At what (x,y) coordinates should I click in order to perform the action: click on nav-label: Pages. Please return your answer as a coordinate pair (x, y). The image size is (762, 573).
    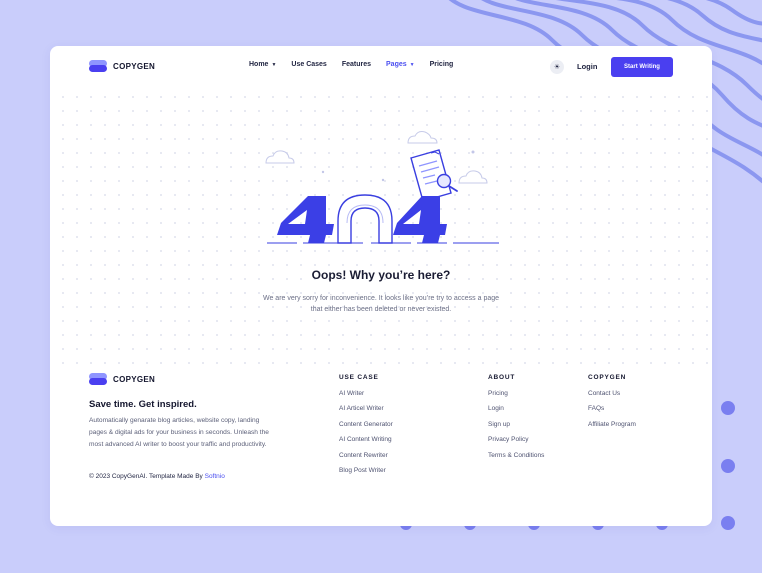
    Looking at the image, I should click on (396, 64).